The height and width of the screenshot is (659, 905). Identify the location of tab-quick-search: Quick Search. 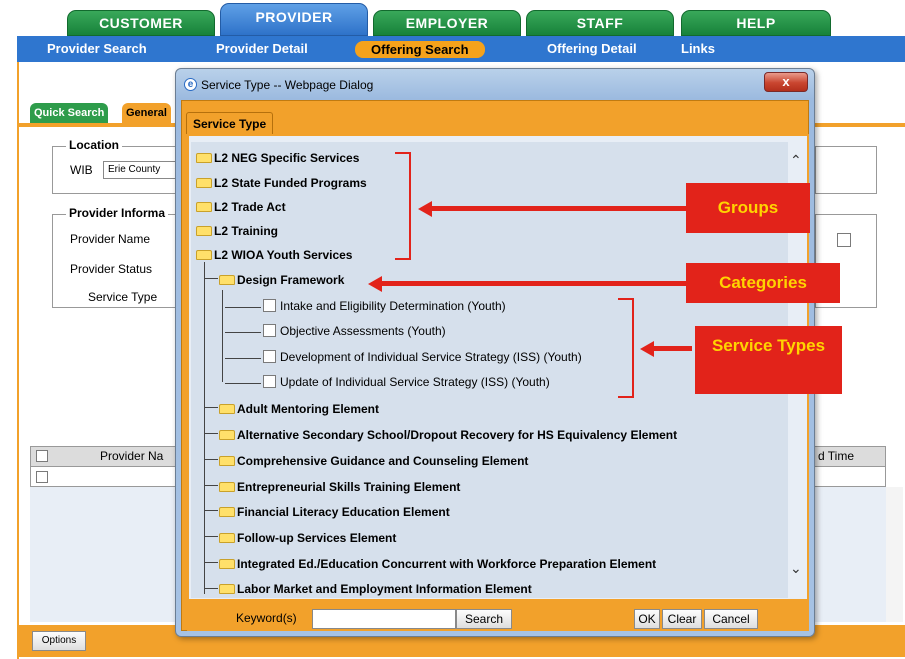
(69, 113).